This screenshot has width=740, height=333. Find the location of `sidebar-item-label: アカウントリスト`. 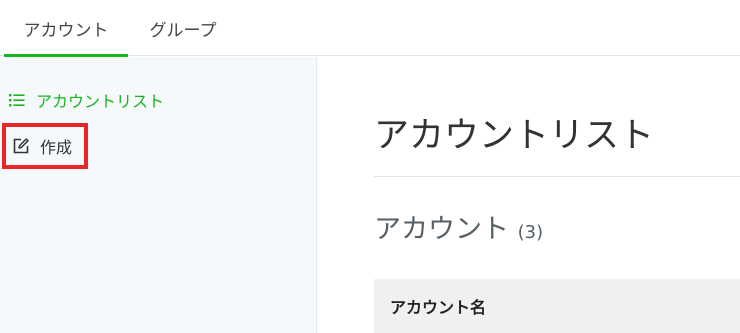

sidebar-item-label: アカウントリスト is located at coordinates (100, 101).